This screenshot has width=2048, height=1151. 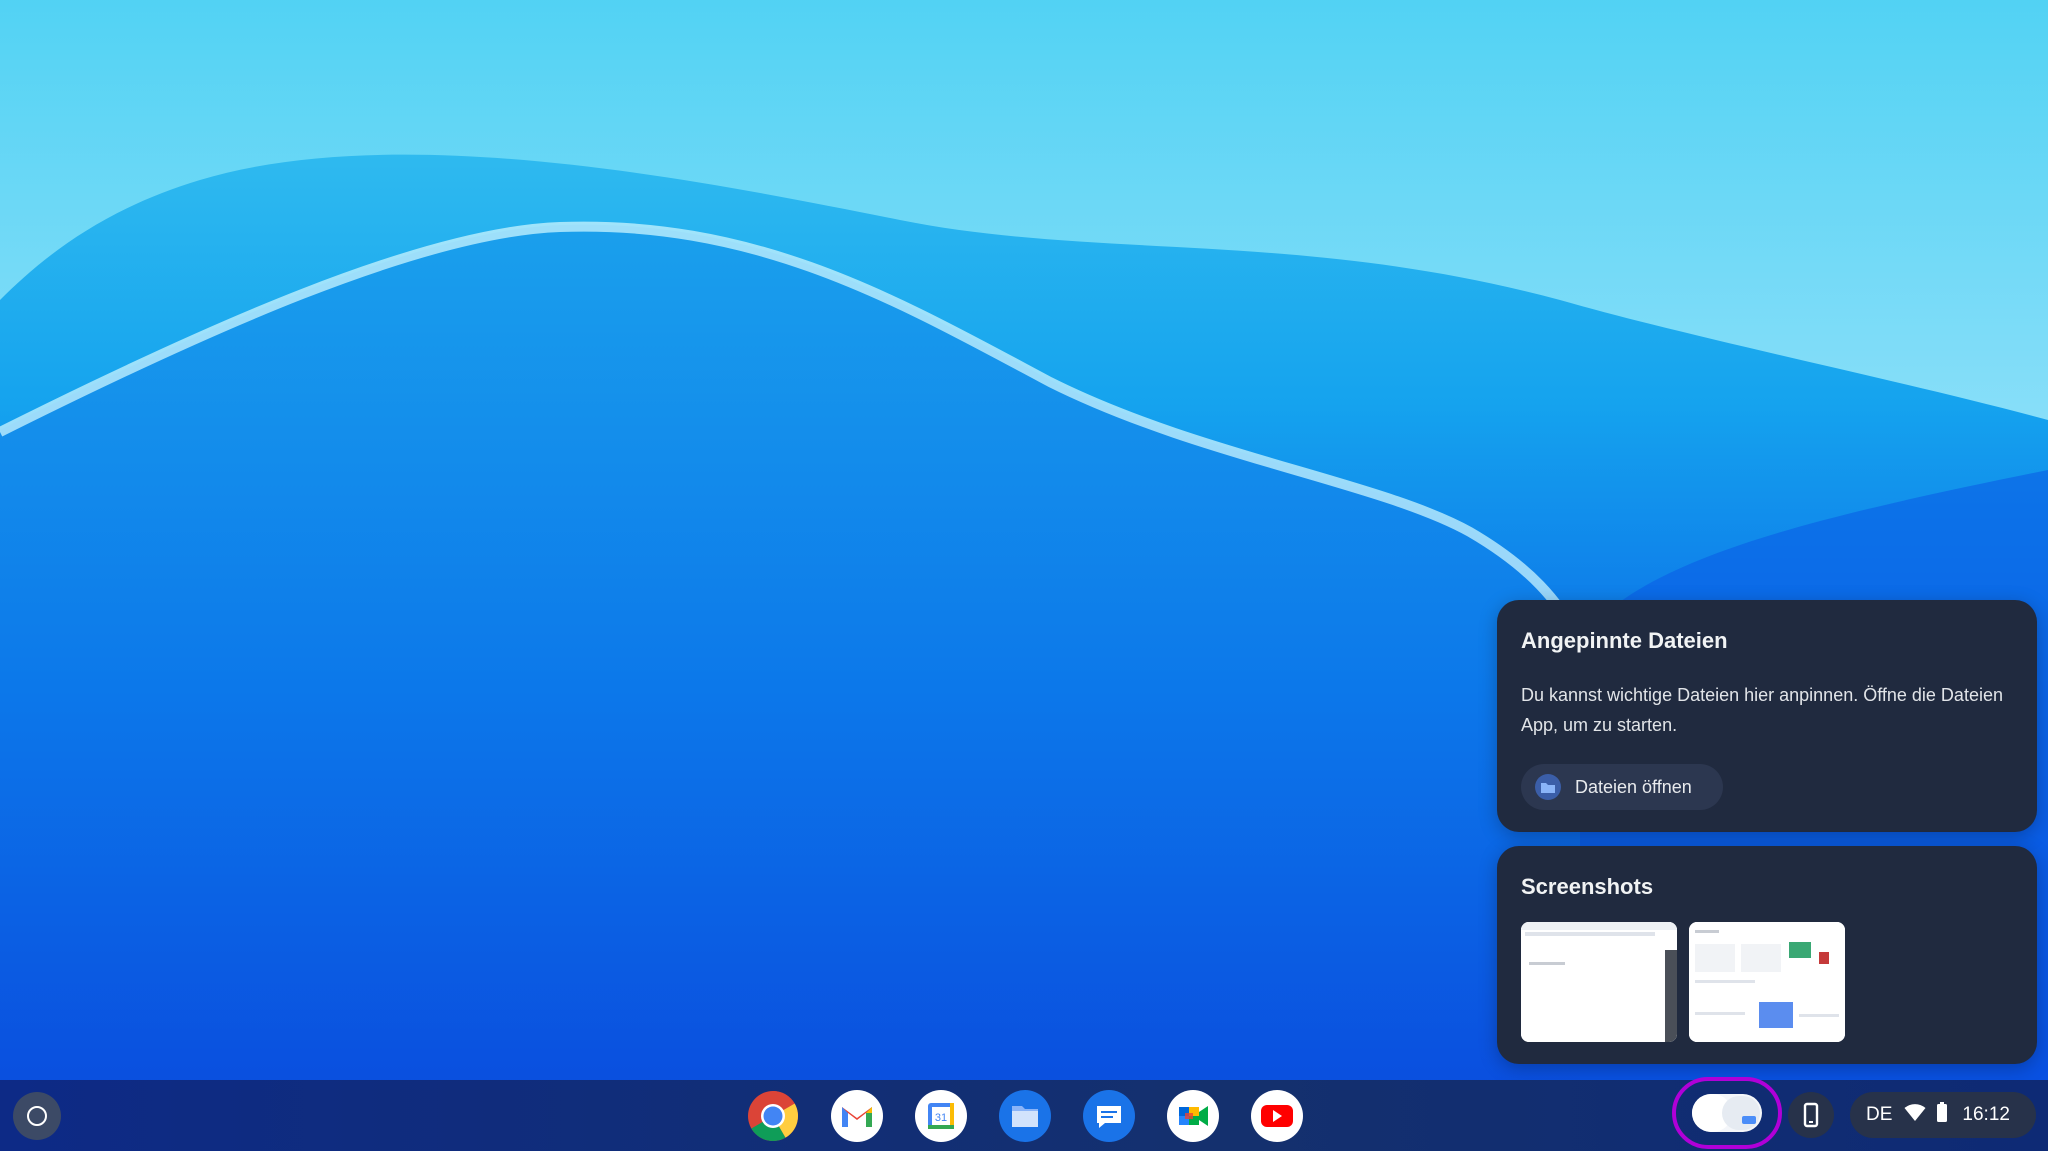 I want to click on launcher-icon, so click(x=37, y=1116).